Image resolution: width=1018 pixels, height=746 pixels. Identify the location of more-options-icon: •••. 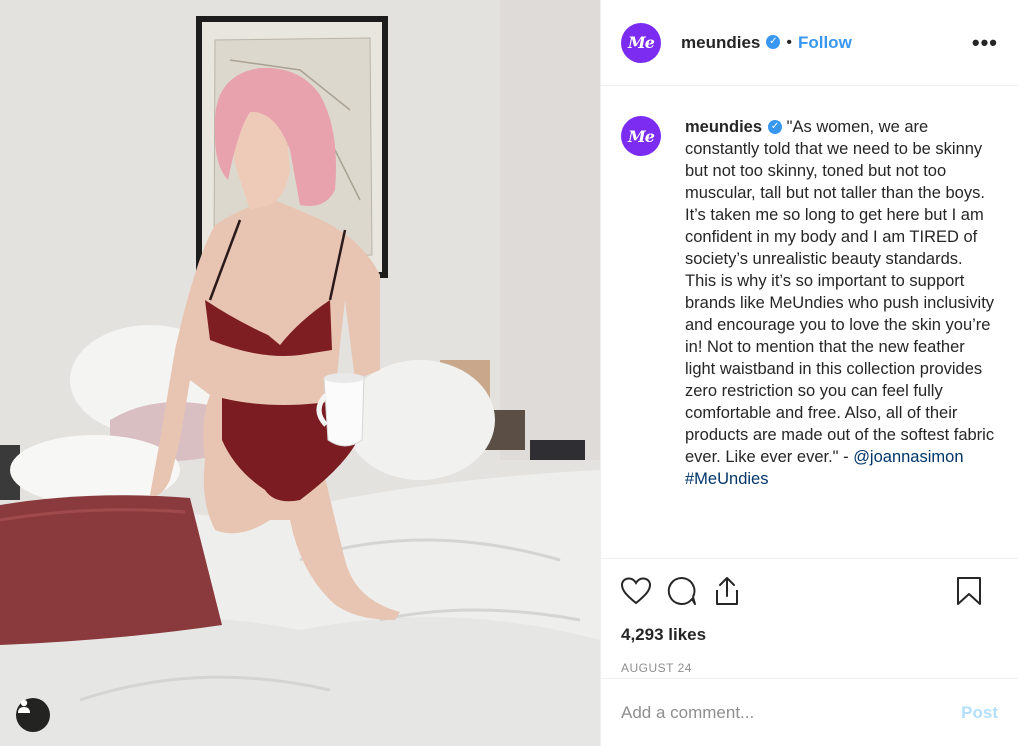
(985, 43).